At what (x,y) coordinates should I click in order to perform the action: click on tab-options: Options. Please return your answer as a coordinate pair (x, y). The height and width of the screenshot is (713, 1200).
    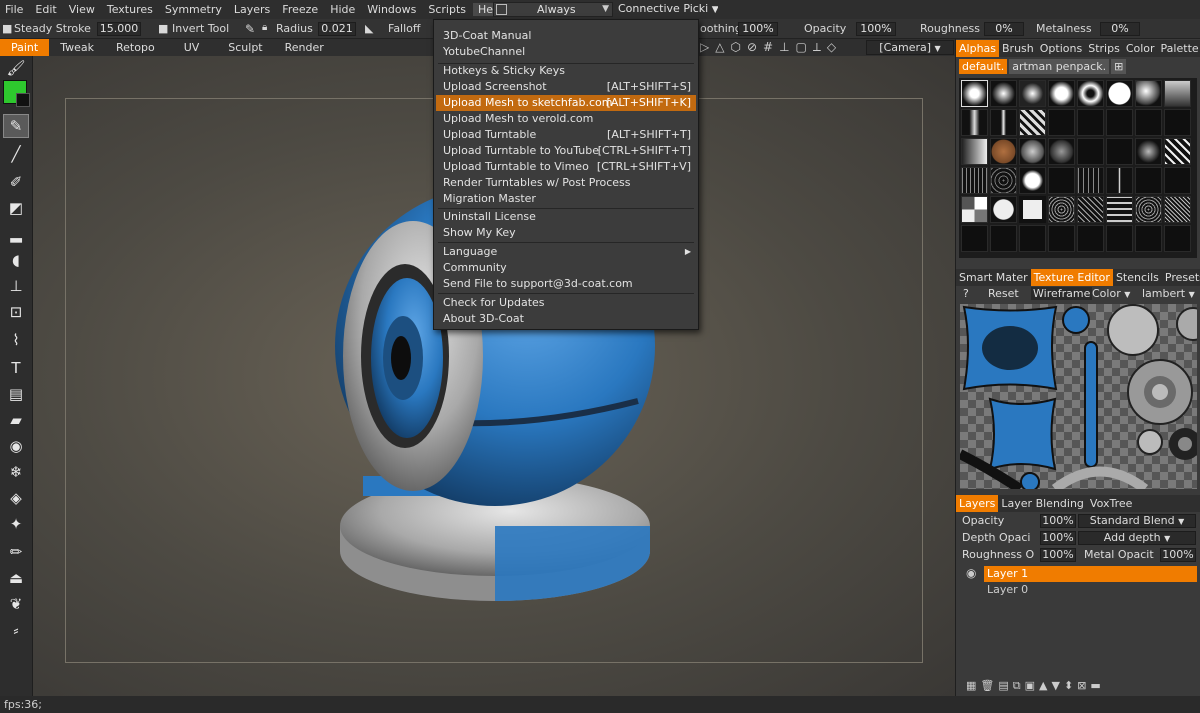
    Looking at the image, I should click on (1061, 48).